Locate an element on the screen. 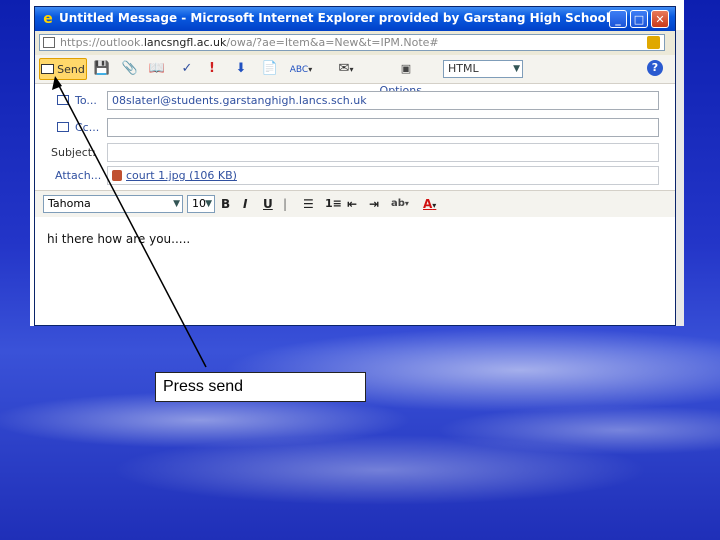  message-options-icon: 📄 is located at coordinates (270, 69).